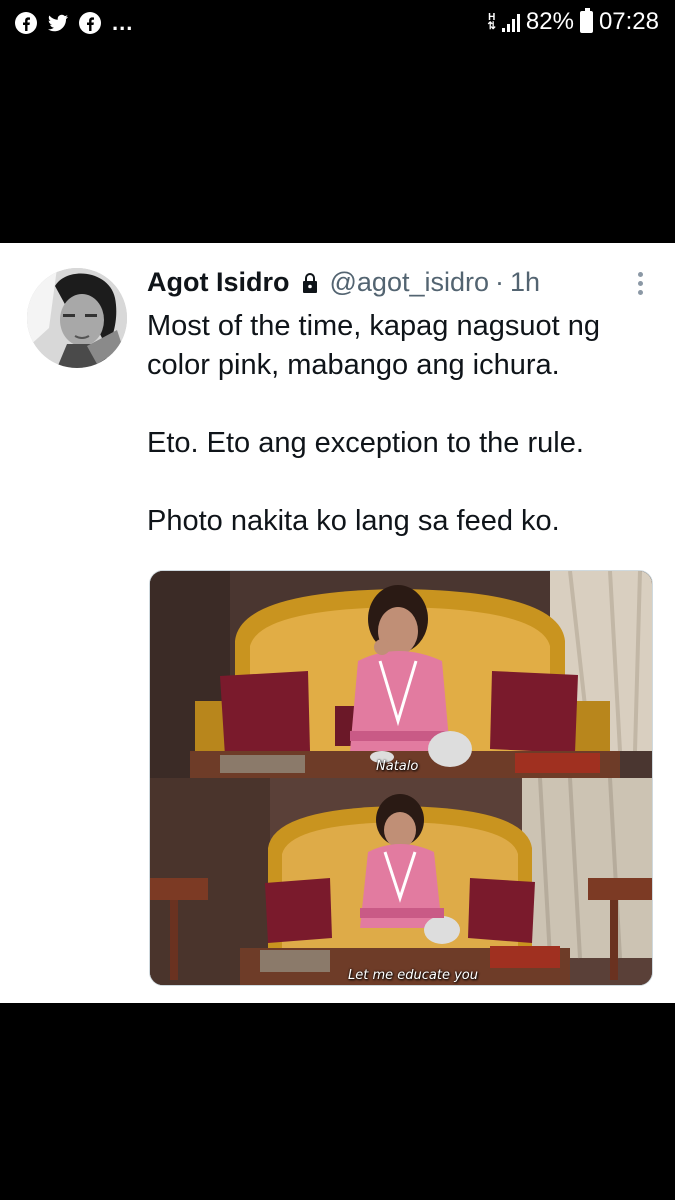 This screenshot has height=1200, width=675. I want to click on twitter-icon, so click(58, 23).